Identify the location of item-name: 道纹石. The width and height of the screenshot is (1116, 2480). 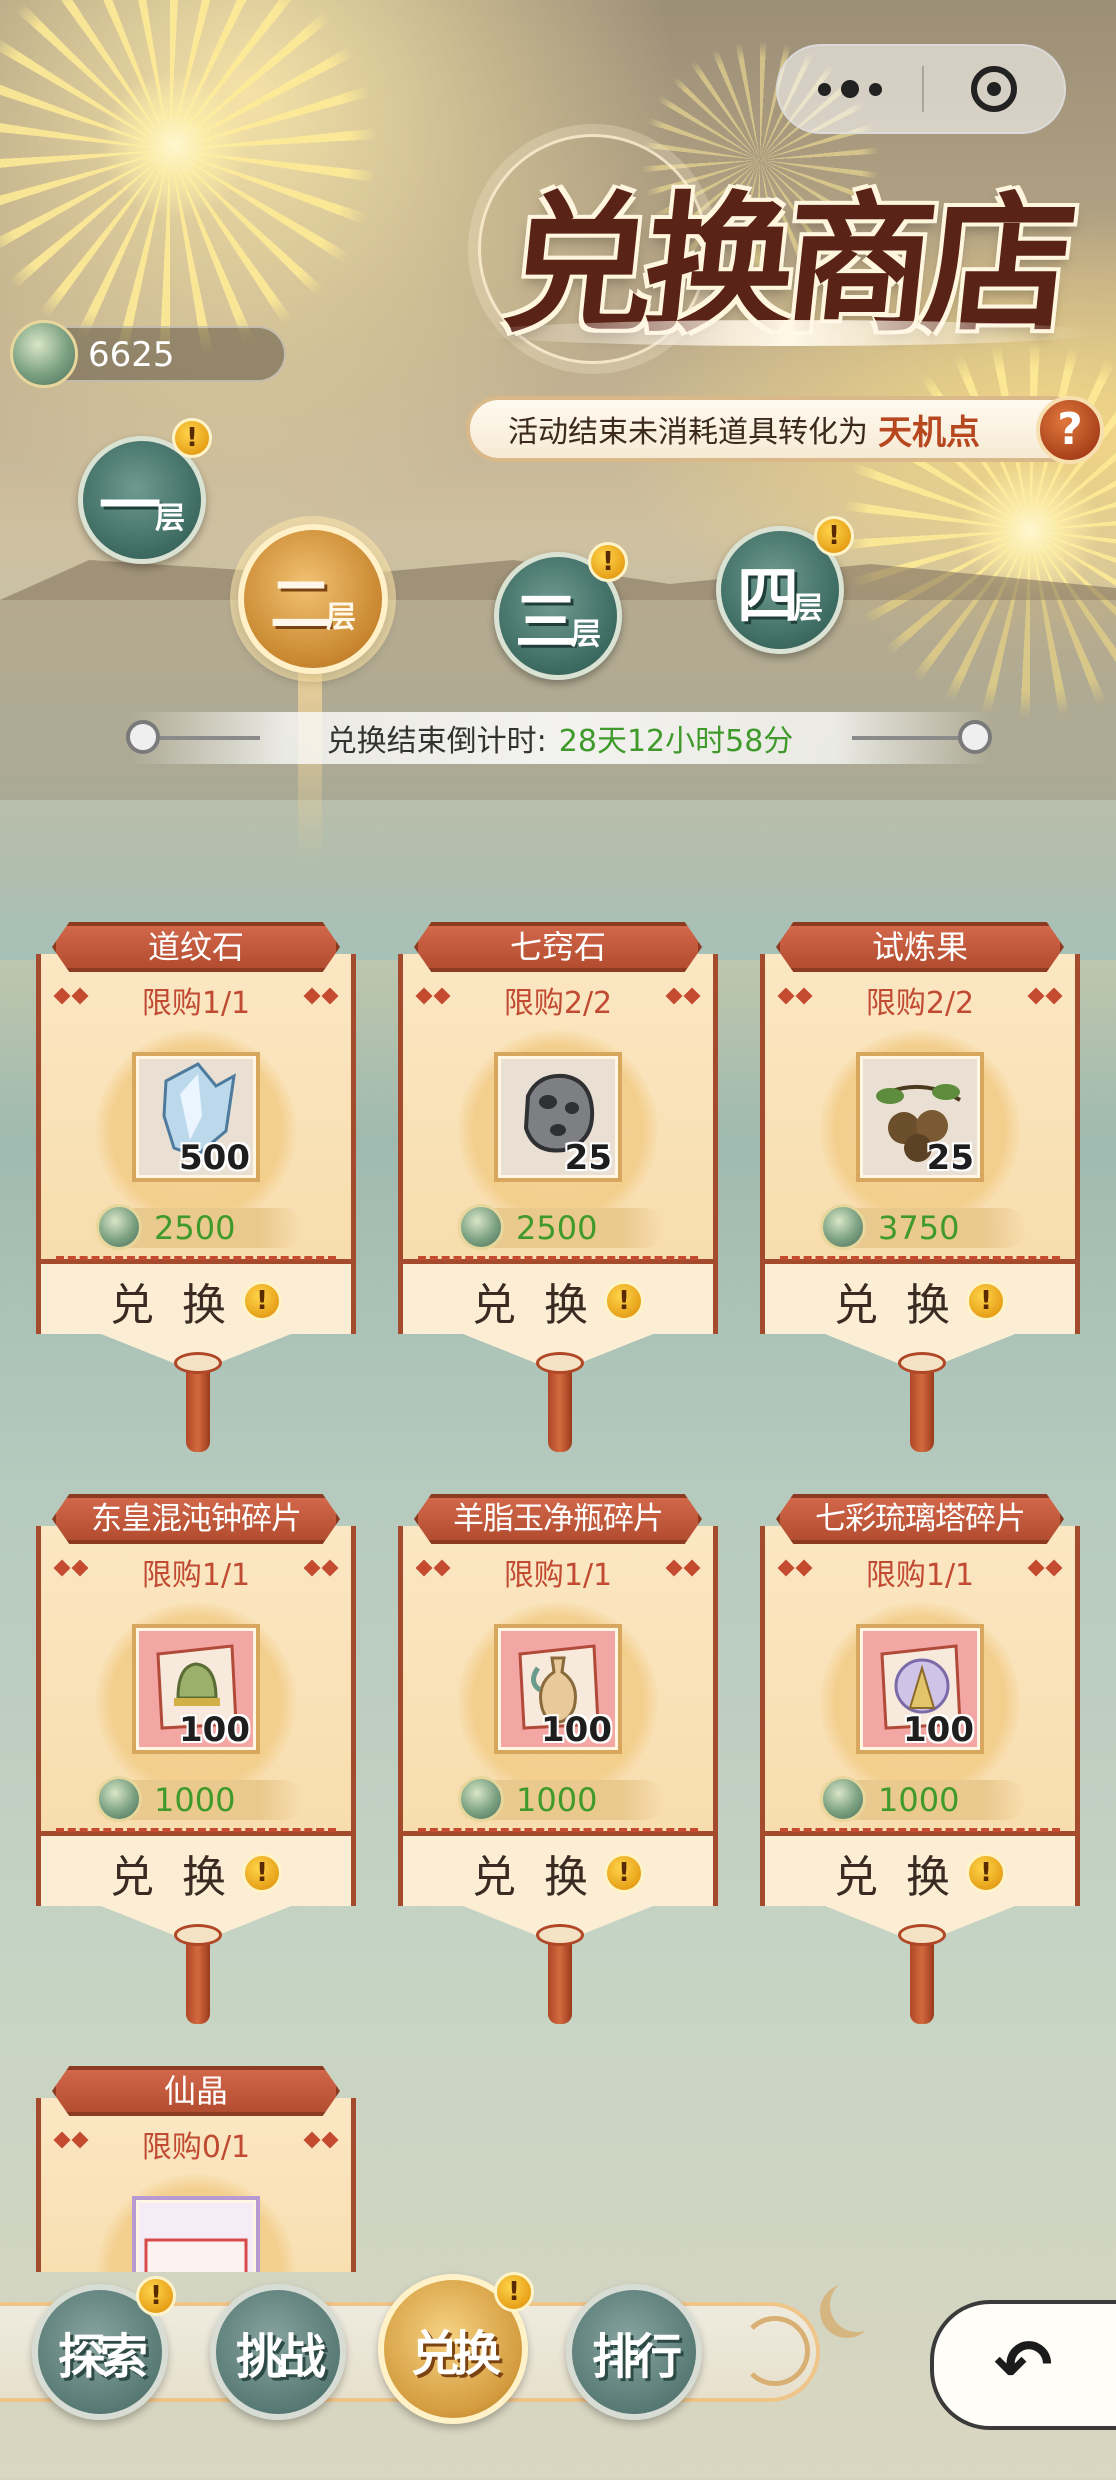
(196, 947).